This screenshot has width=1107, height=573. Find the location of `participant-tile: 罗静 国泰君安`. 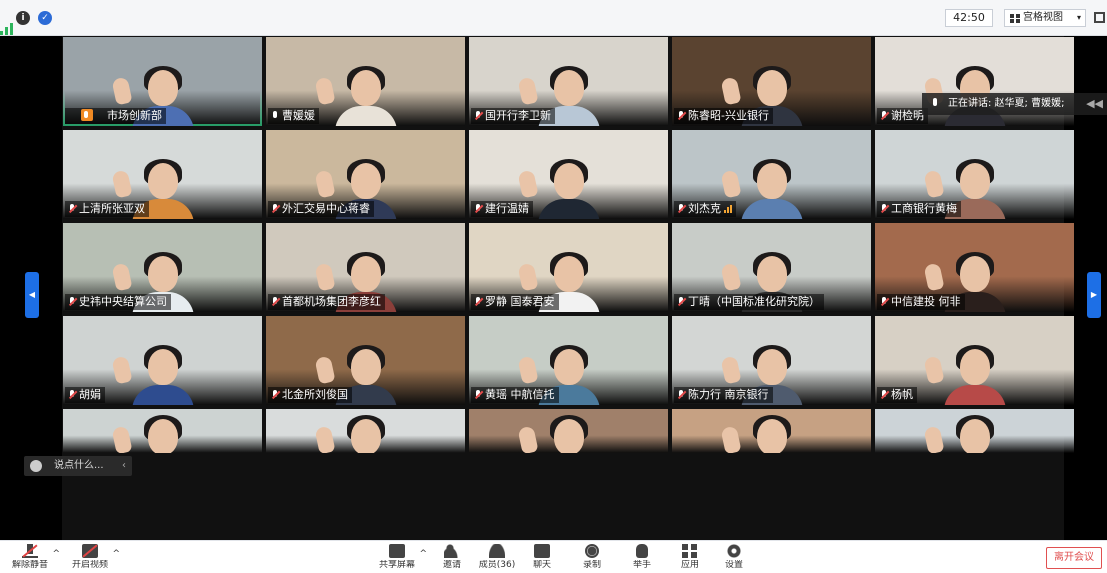

participant-tile: 罗静 国泰君安 is located at coordinates (568, 267).